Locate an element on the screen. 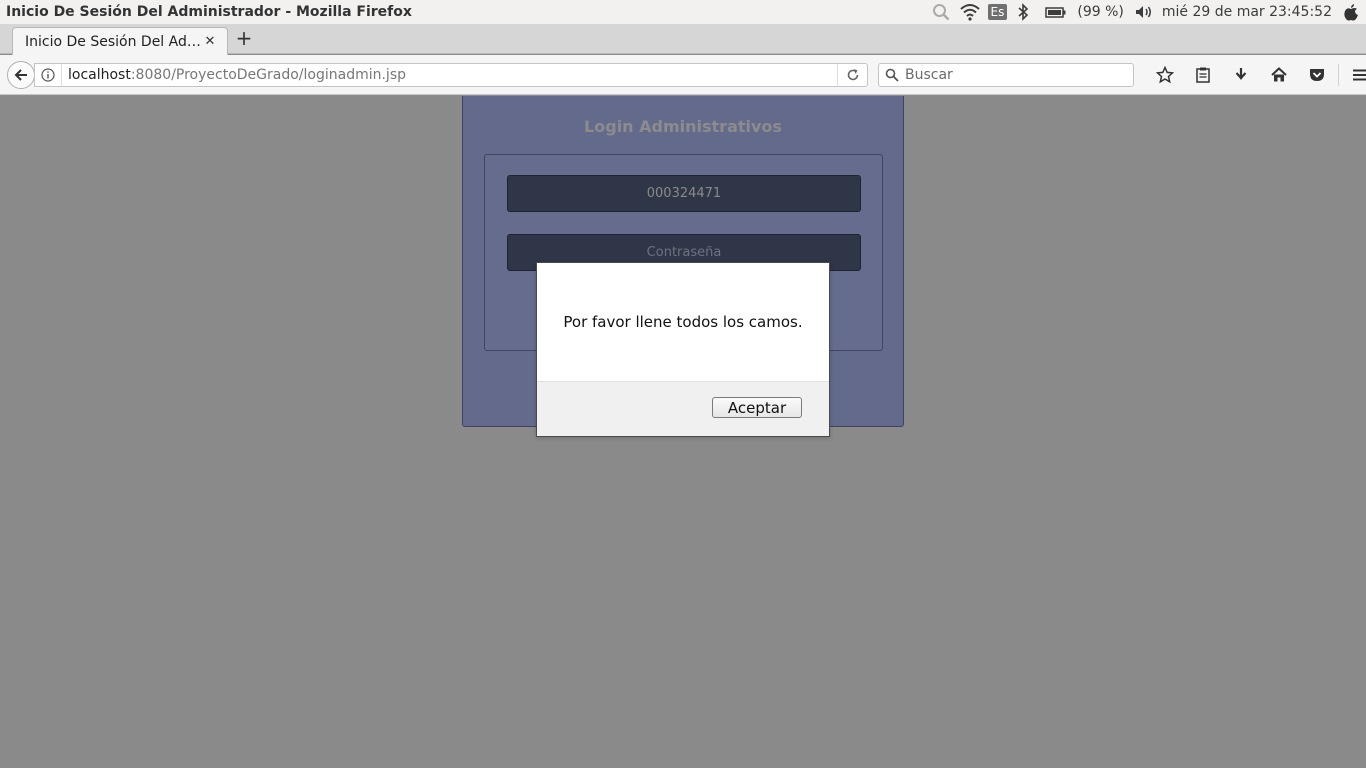  close-icon: ✕ is located at coordinates (210, 41).